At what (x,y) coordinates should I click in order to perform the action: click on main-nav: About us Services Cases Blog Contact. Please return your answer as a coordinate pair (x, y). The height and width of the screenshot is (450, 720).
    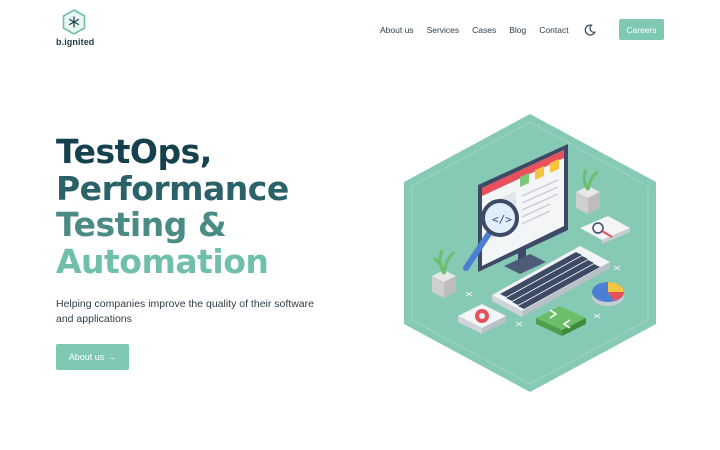
    Looking at the image, I should click on (488, 30).